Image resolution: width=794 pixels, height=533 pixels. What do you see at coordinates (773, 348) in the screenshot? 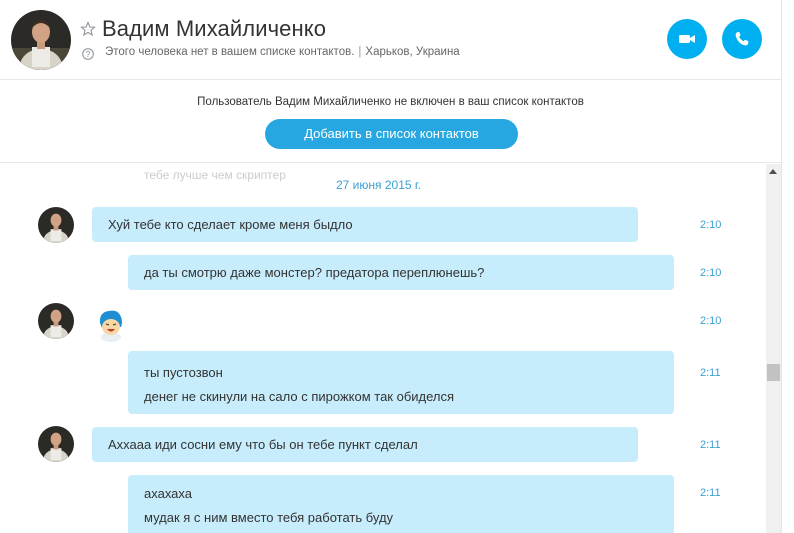
I see `chat-scrollbar` at bounding box center [773, 348].